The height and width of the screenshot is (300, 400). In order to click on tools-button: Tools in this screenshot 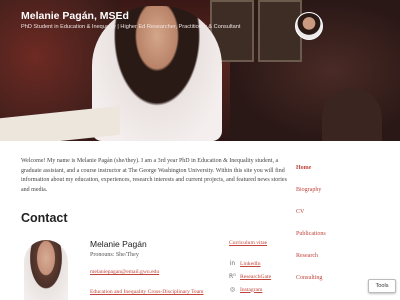, I will do `click(382, 286)`.